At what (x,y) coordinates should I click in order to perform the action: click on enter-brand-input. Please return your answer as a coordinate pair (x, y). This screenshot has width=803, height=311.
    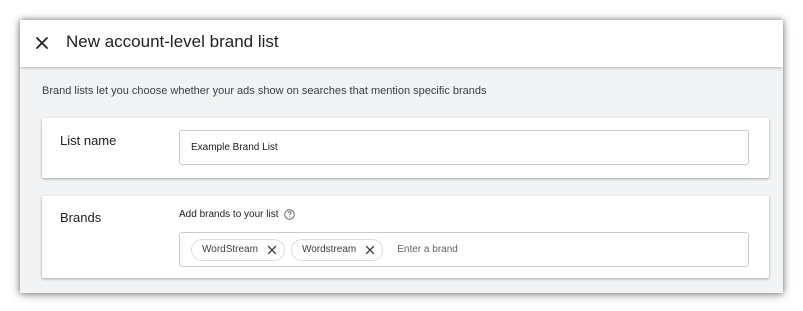
    Looking at the image, I should click on (497, 249).